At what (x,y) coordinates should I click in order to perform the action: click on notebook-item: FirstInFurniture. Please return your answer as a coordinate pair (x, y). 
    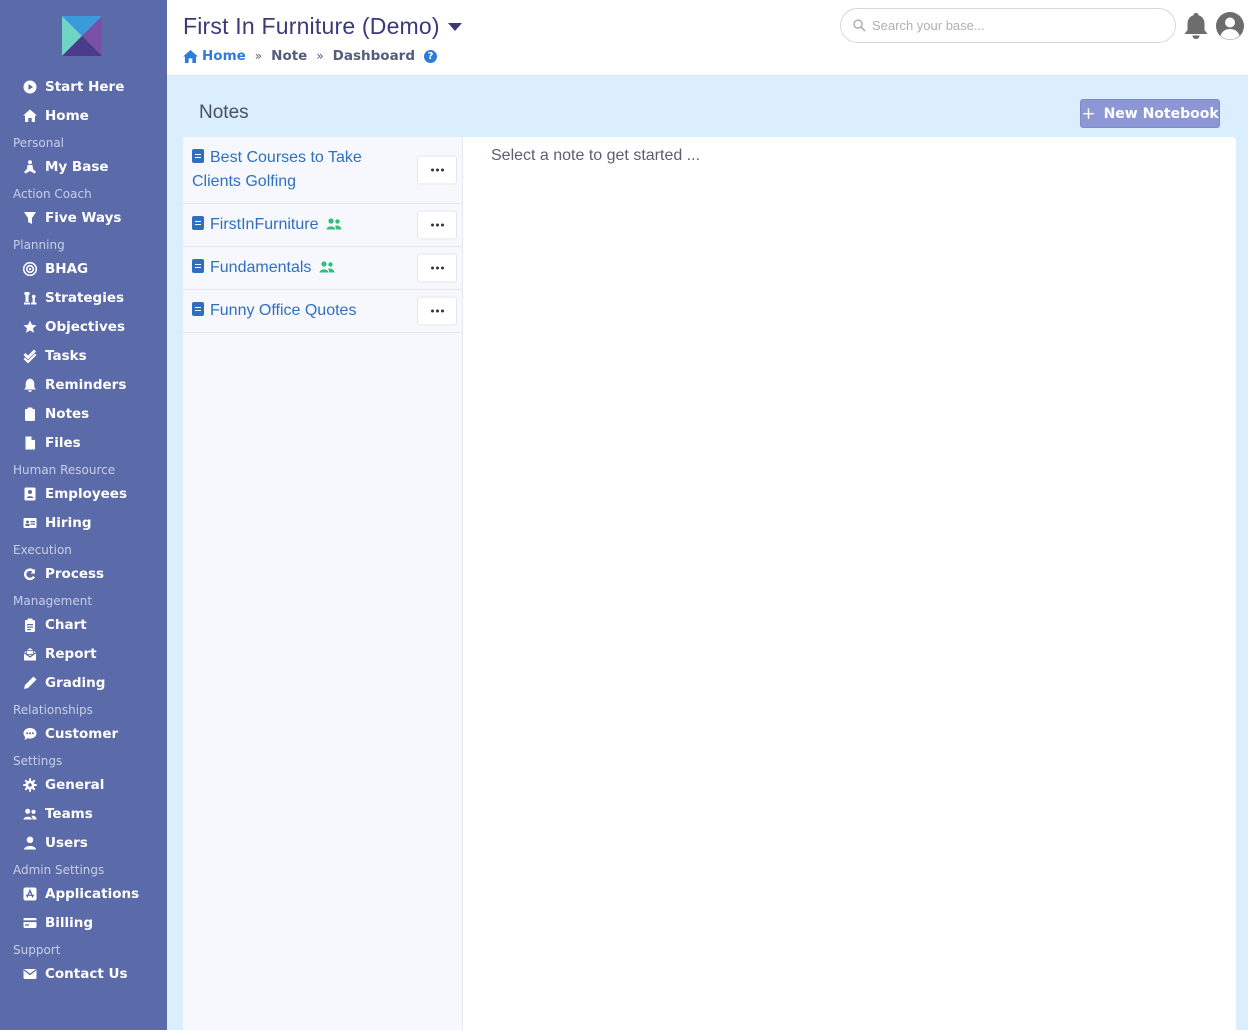
    Looking at the image, I should click on (322, 225).